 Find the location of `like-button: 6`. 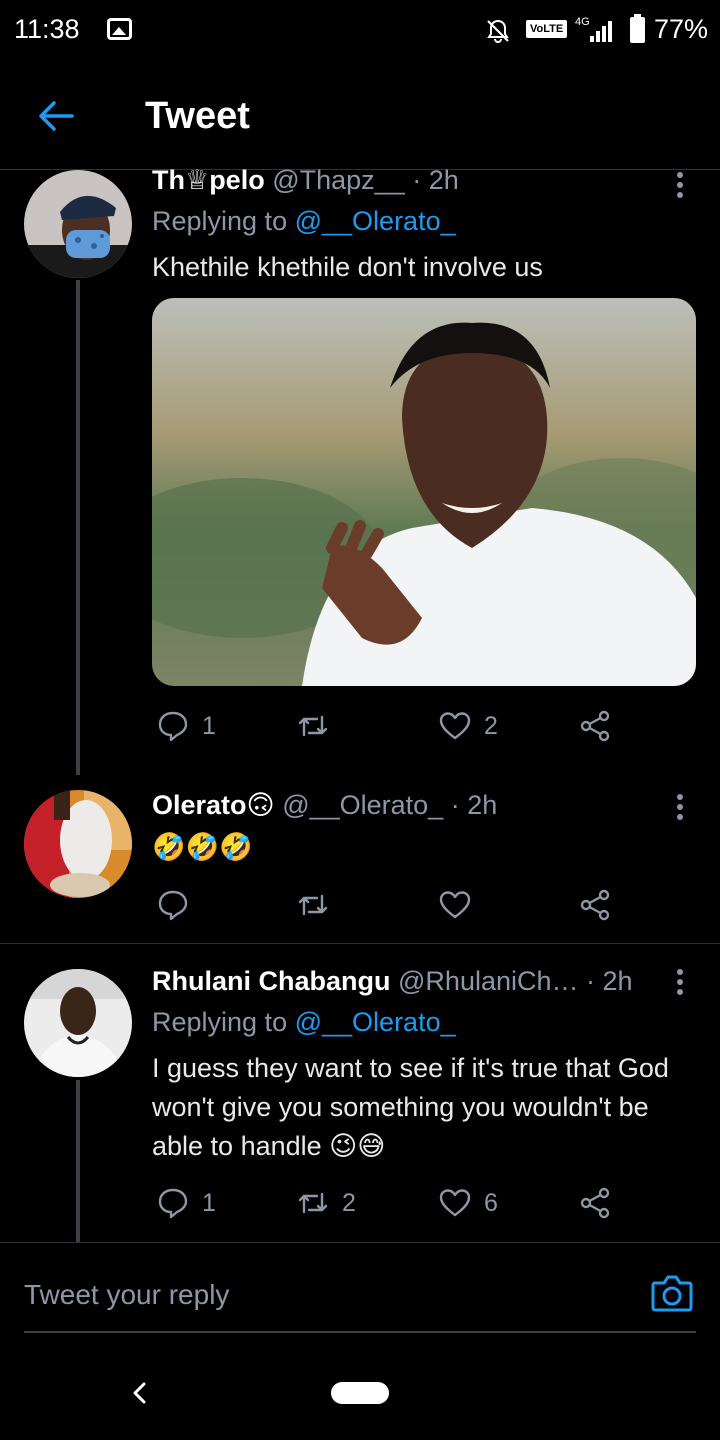

like-button: 6 is located at coordinates (468, 1203).